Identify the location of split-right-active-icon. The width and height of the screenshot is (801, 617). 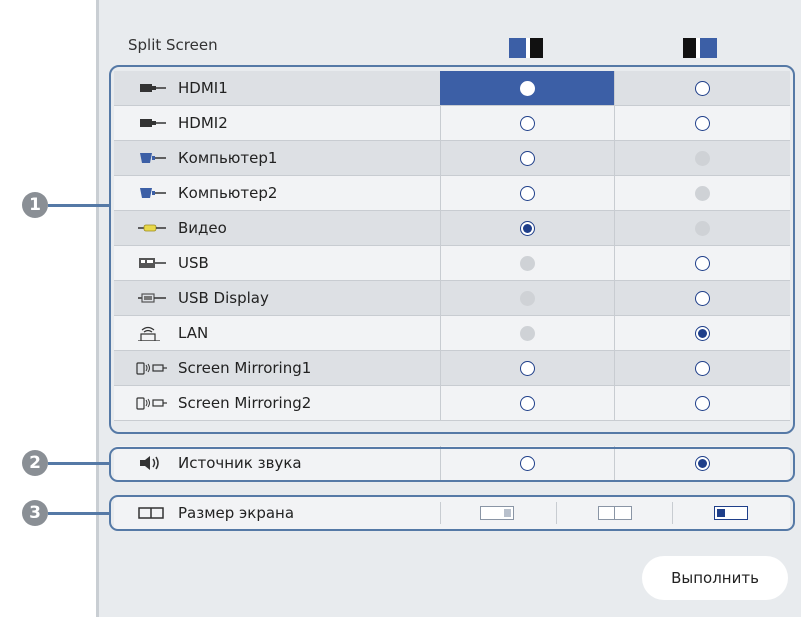
(700, 48).